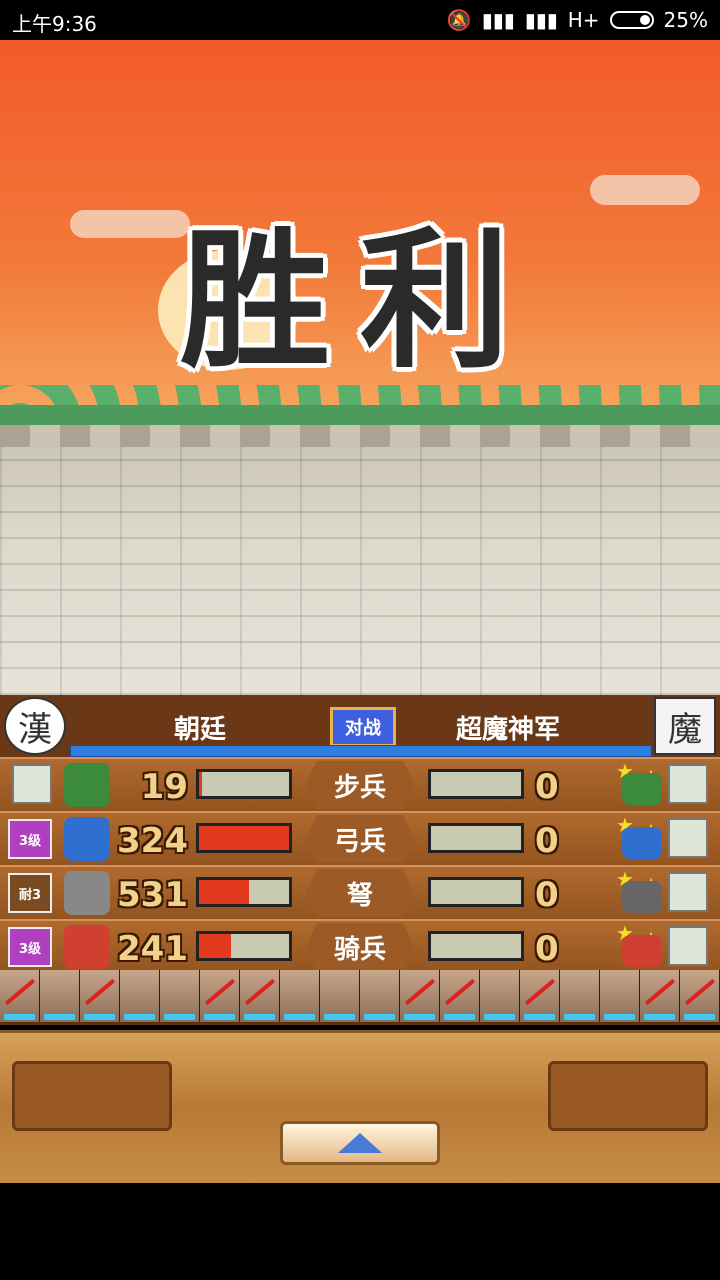 The image size is (720, 1280). I want to click on left-menu-button, so click(92, 1096).